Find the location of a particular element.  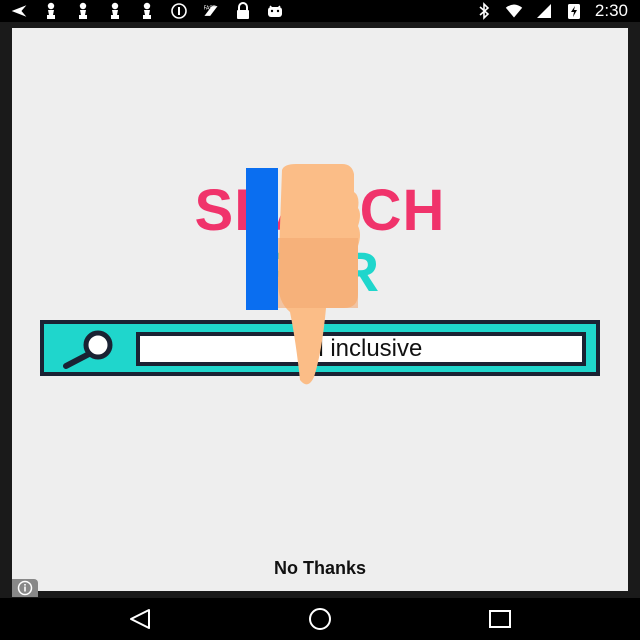

home-icon is located at coordinates (320, 619).